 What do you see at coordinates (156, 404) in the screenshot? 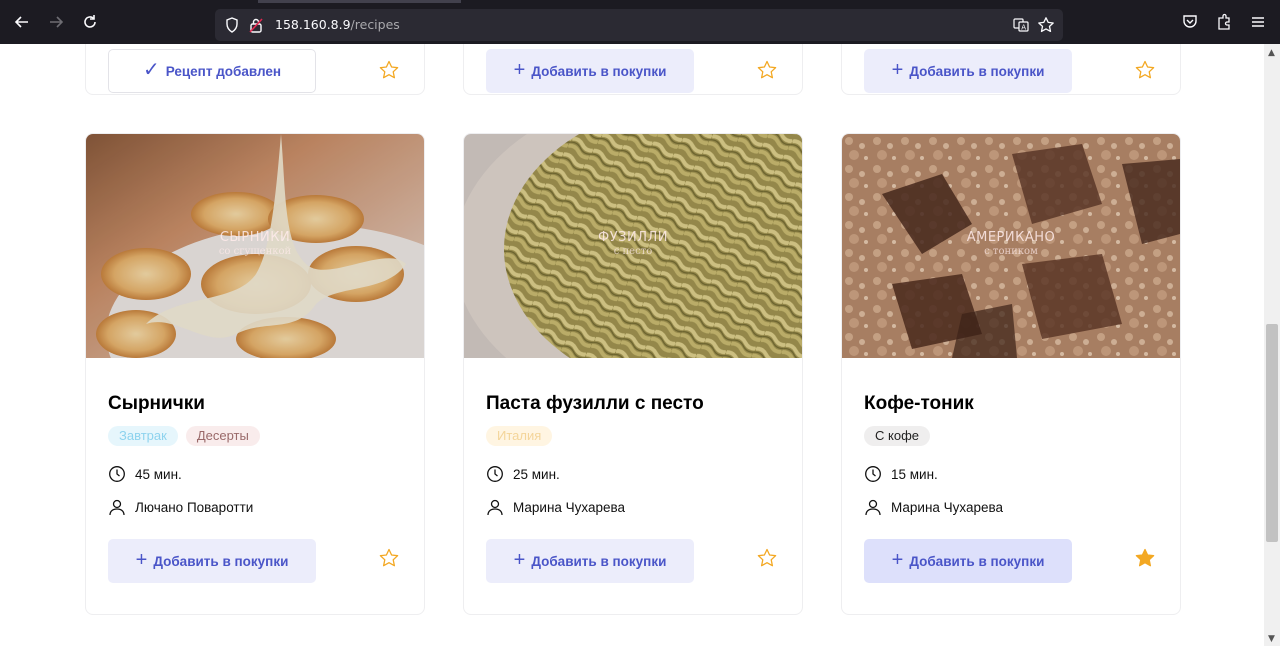
I see `recipe-title: Сырнички` at bounding box center [156, 404].